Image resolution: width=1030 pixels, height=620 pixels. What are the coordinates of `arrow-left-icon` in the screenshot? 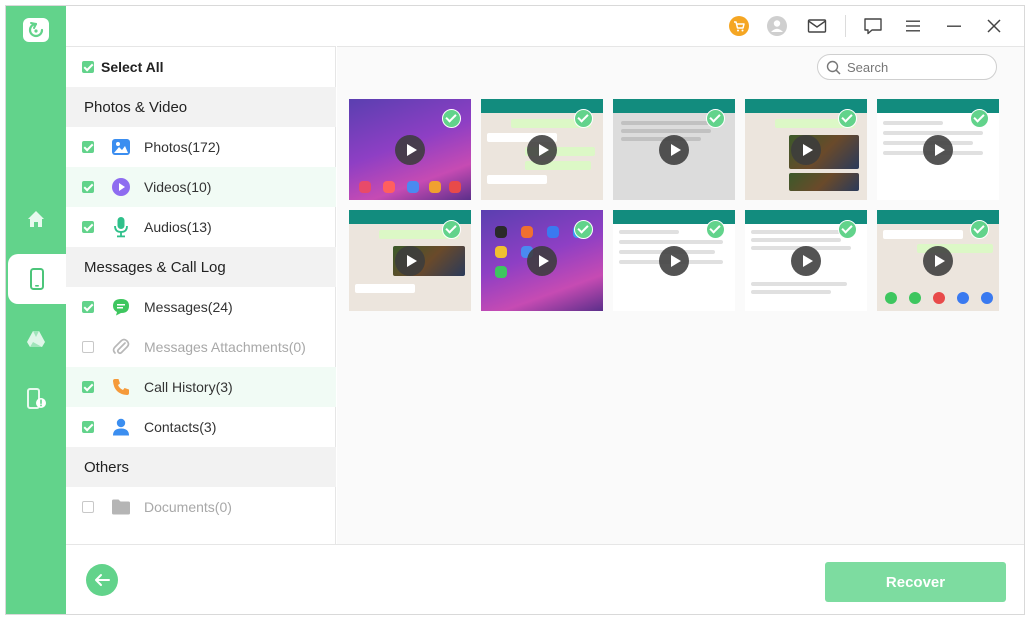 It's located at (102, 580).